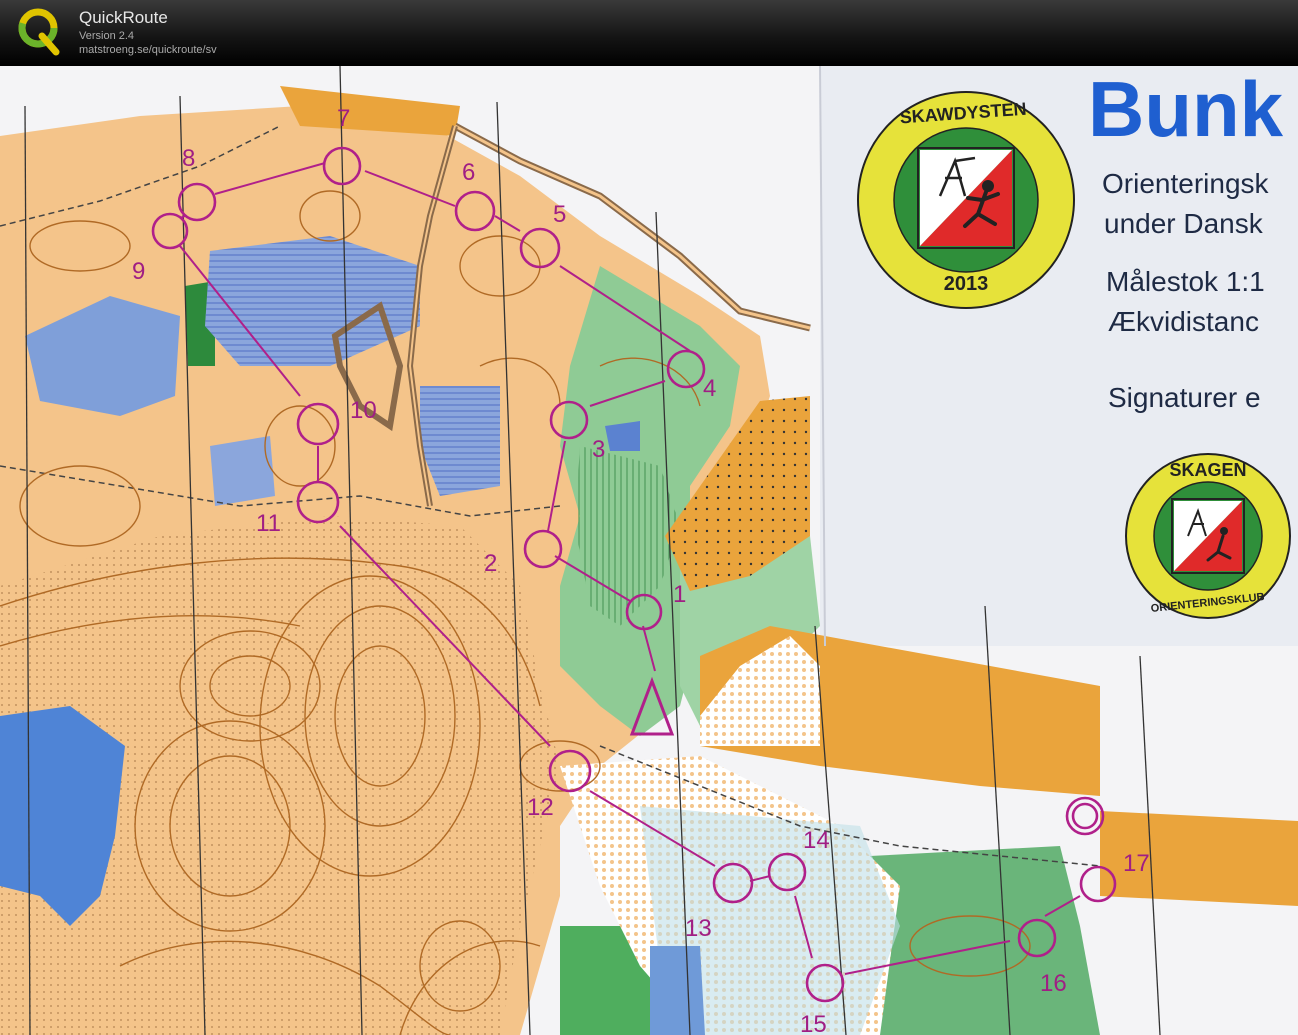  I want to click on control-number-4: 4, so click(709, 388).